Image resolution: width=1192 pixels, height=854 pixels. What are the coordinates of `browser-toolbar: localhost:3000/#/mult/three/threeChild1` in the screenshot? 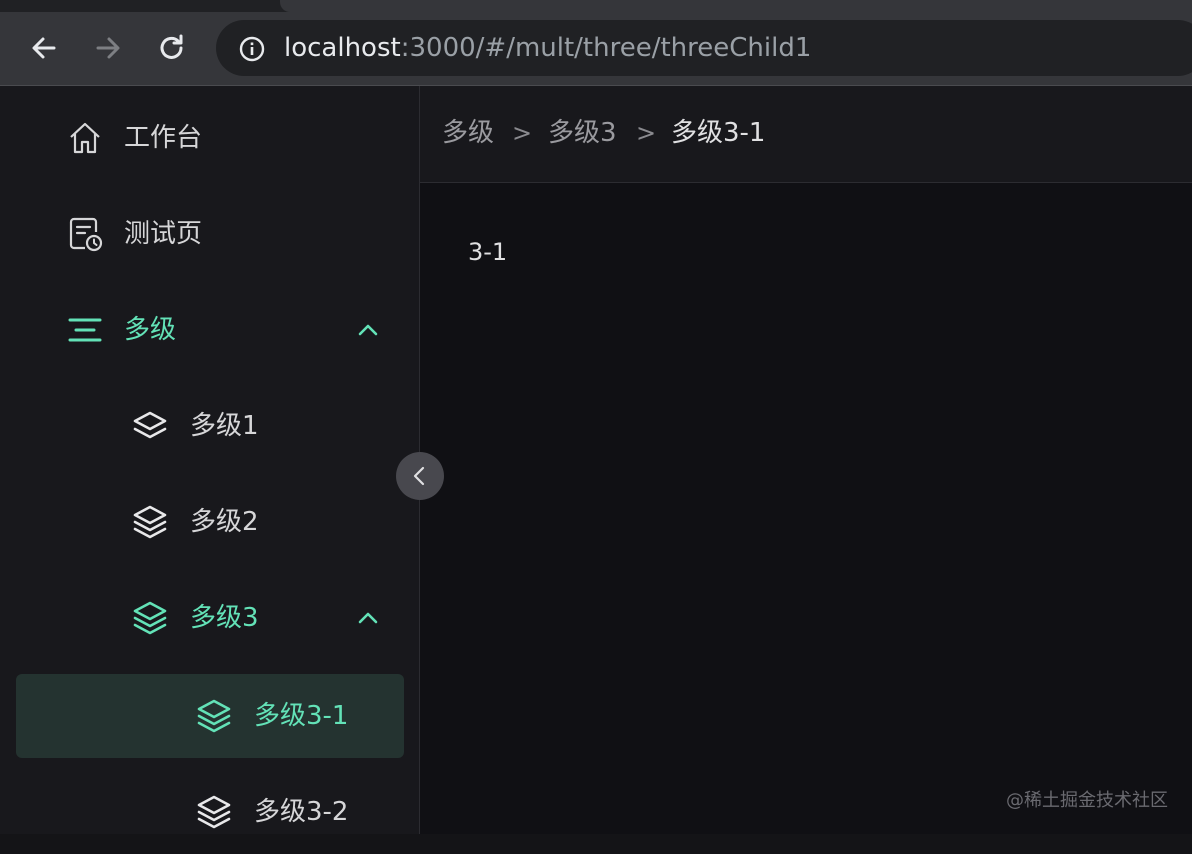 It's located at (596, 49).